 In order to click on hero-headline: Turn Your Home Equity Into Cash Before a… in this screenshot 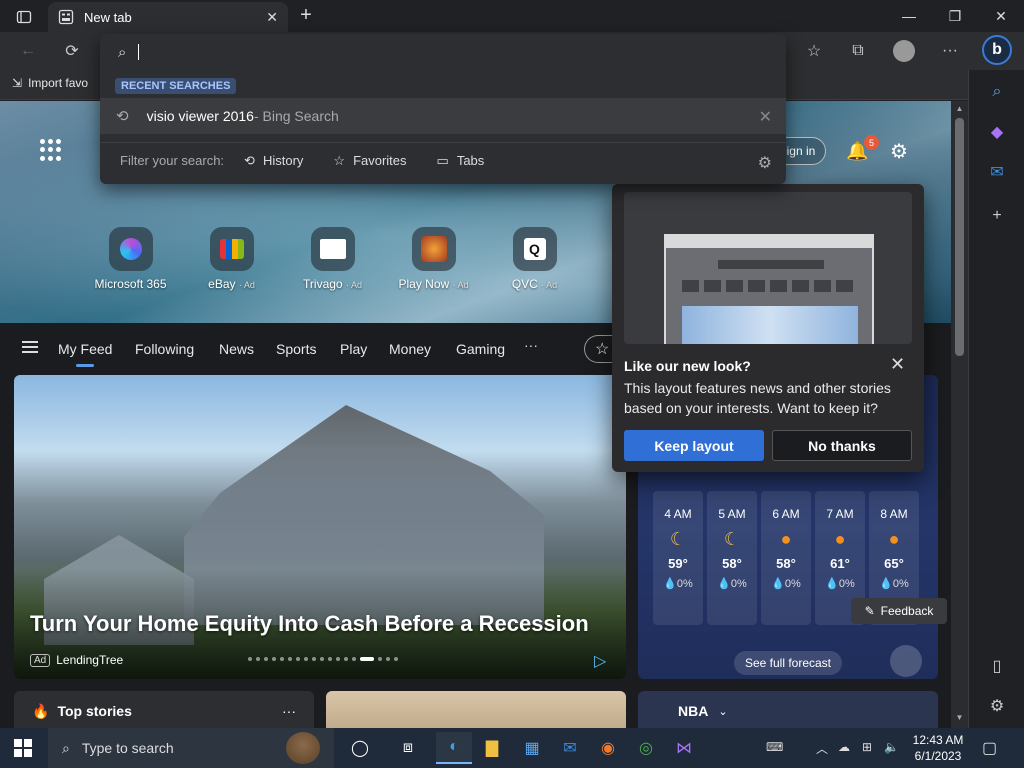, I will do `click(309, 624)`.